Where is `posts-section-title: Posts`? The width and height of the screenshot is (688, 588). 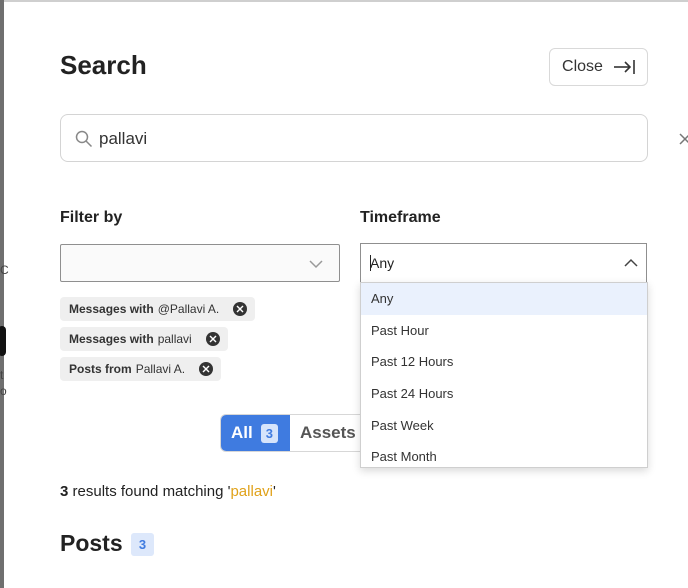
posts-section-title: Posts is located at coordinates (91, 543).